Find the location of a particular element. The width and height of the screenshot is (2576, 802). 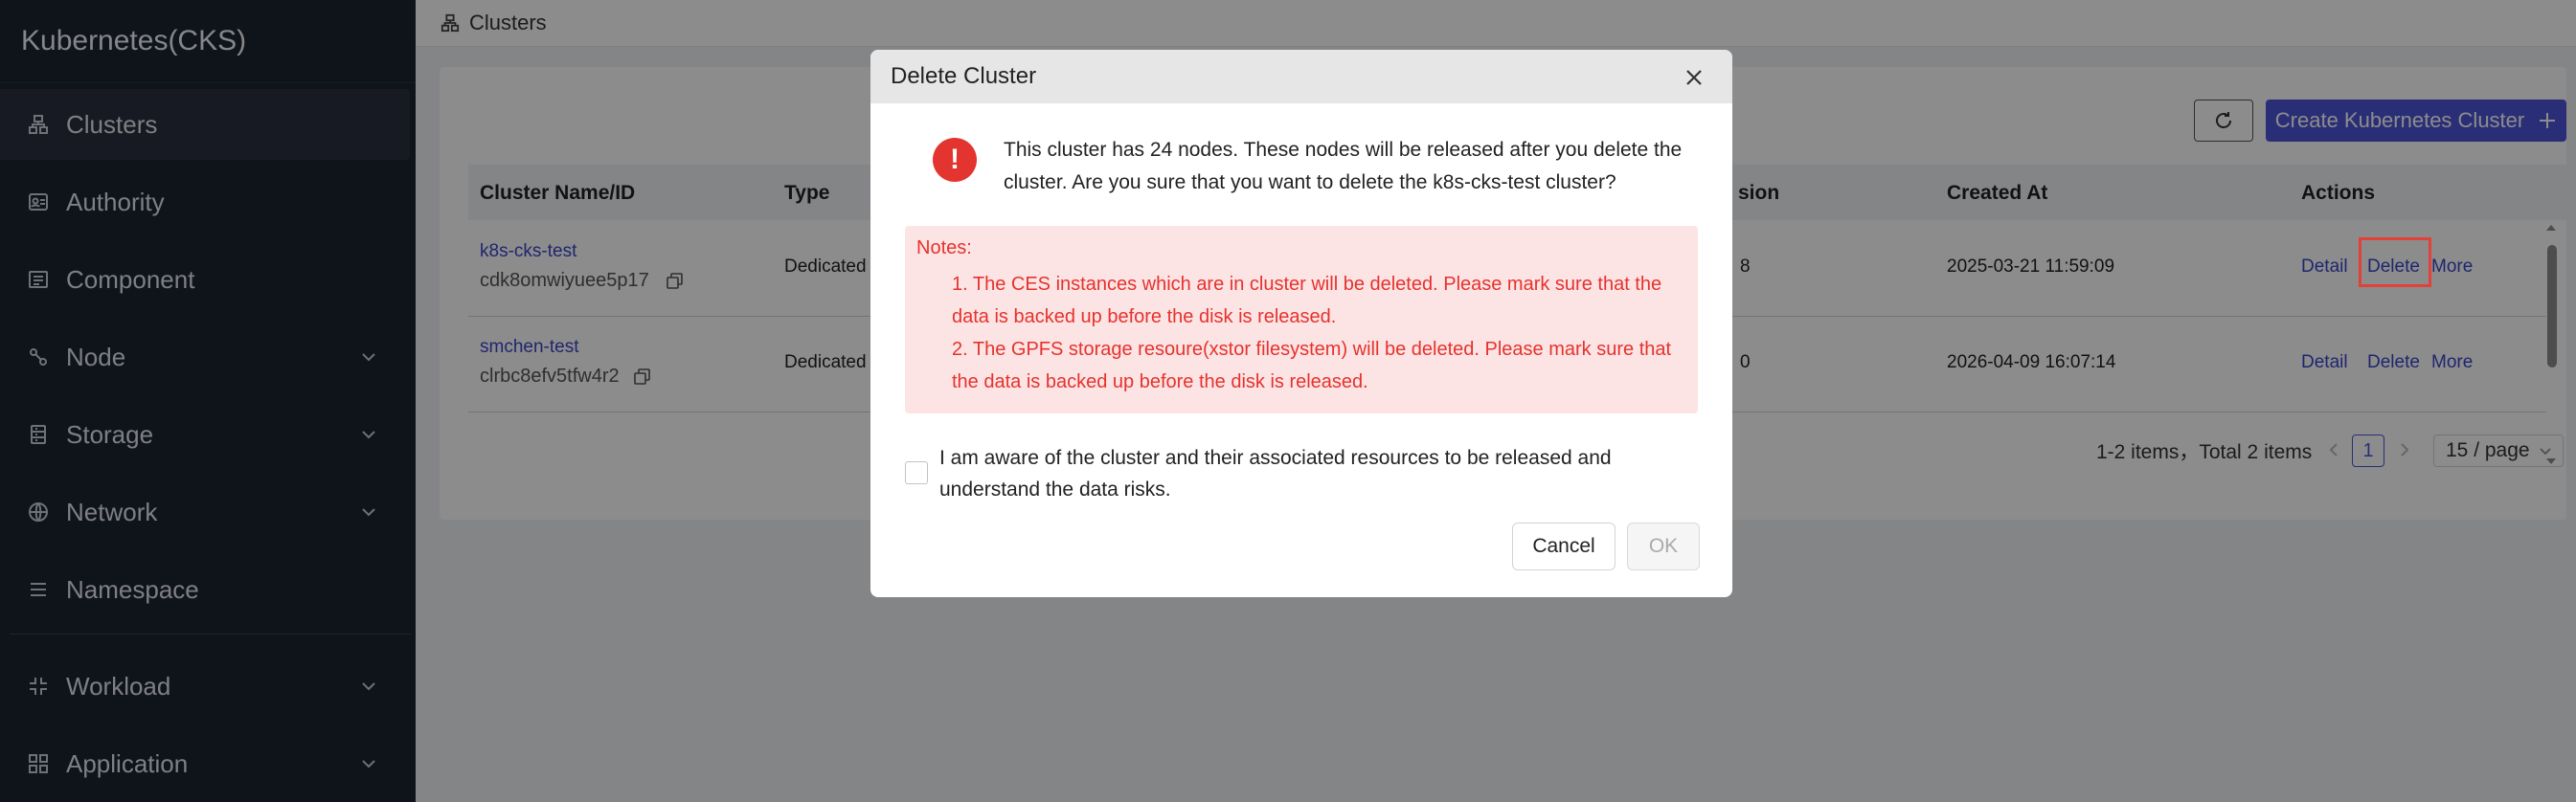

ok-button: OK is located at coordinates (1663, 547).